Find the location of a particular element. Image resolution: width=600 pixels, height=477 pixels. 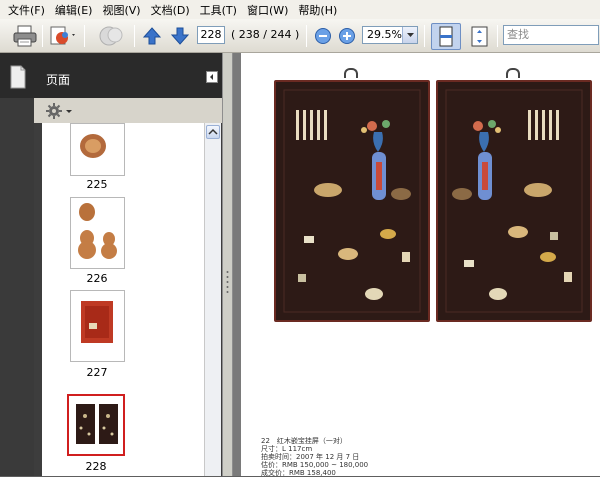

full-screen-icon is located at coordinates (480, 37).